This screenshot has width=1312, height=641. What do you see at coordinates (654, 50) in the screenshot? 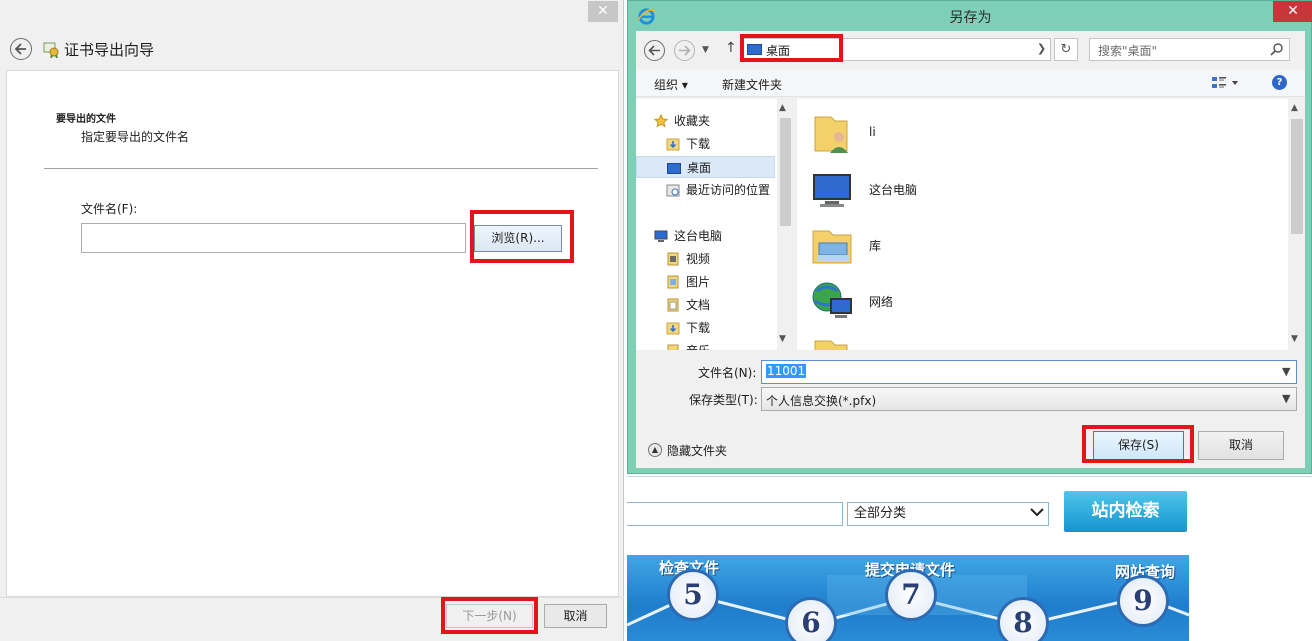
I see `back-icon` at bounding box center [654, 50].